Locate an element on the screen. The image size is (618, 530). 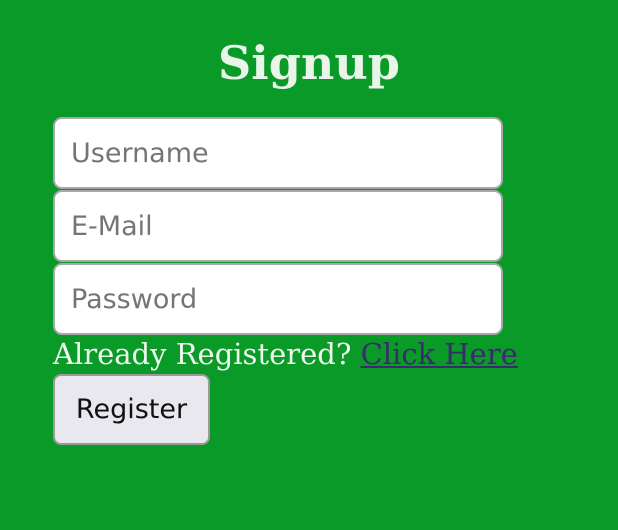
login-link: Click Here is located at coordinates (439, 354).